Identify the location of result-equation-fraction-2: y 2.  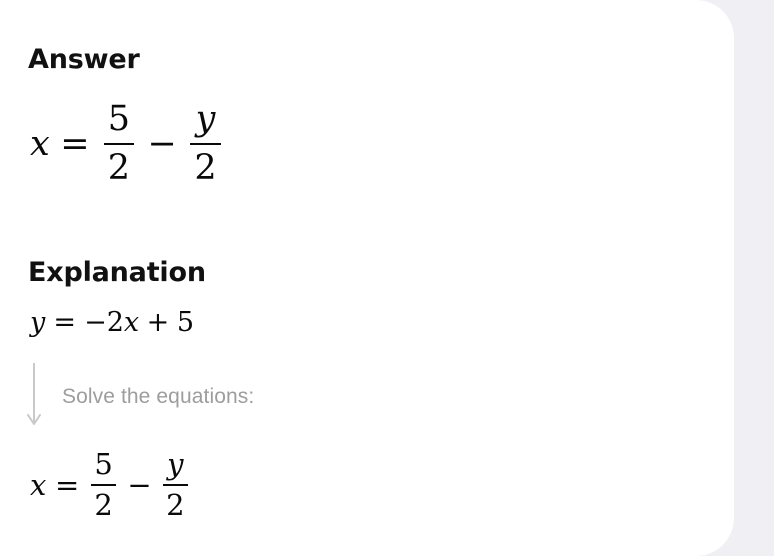
(175, 484).